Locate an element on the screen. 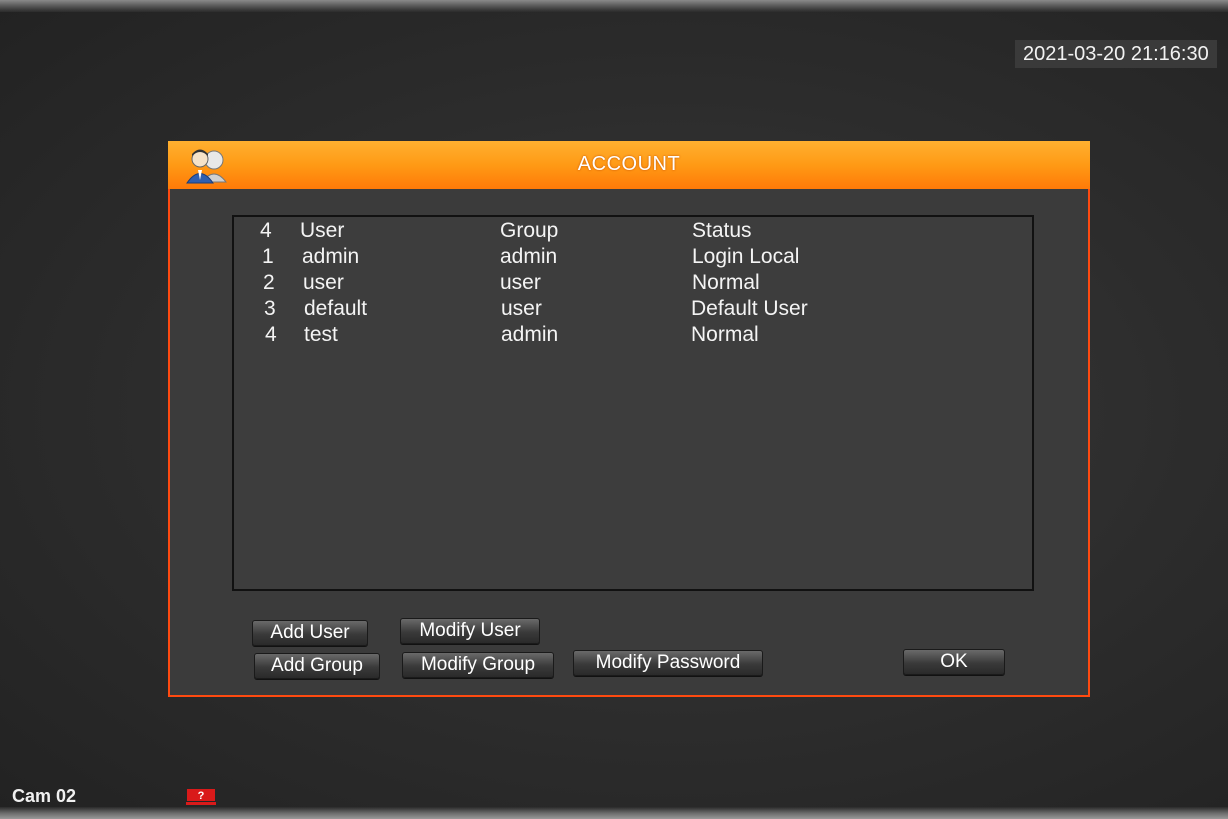 This screenshot has width=1228, height=819. table-row: 4 test admin Normal is located at coordinates (633, 336).